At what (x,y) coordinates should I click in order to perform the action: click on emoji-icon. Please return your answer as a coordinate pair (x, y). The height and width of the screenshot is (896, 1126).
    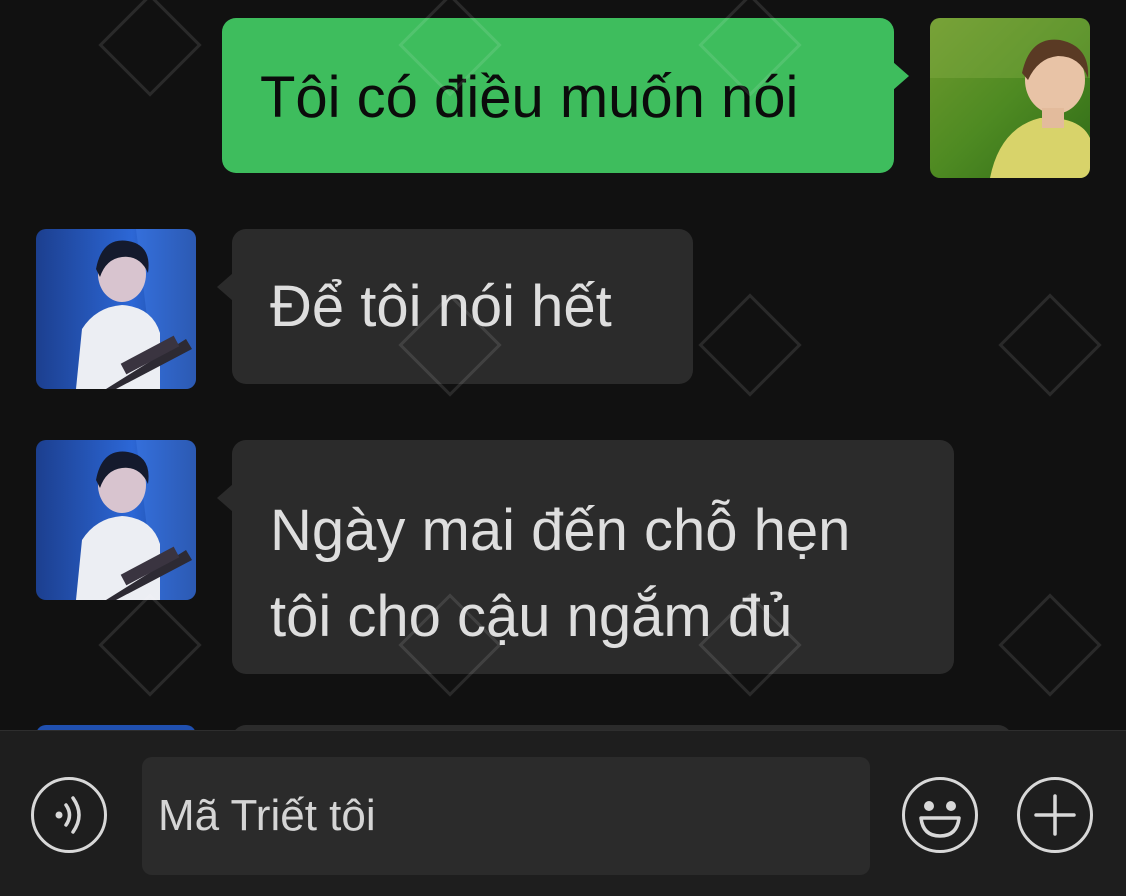
    Looking at the image, I should click on (940, 819).